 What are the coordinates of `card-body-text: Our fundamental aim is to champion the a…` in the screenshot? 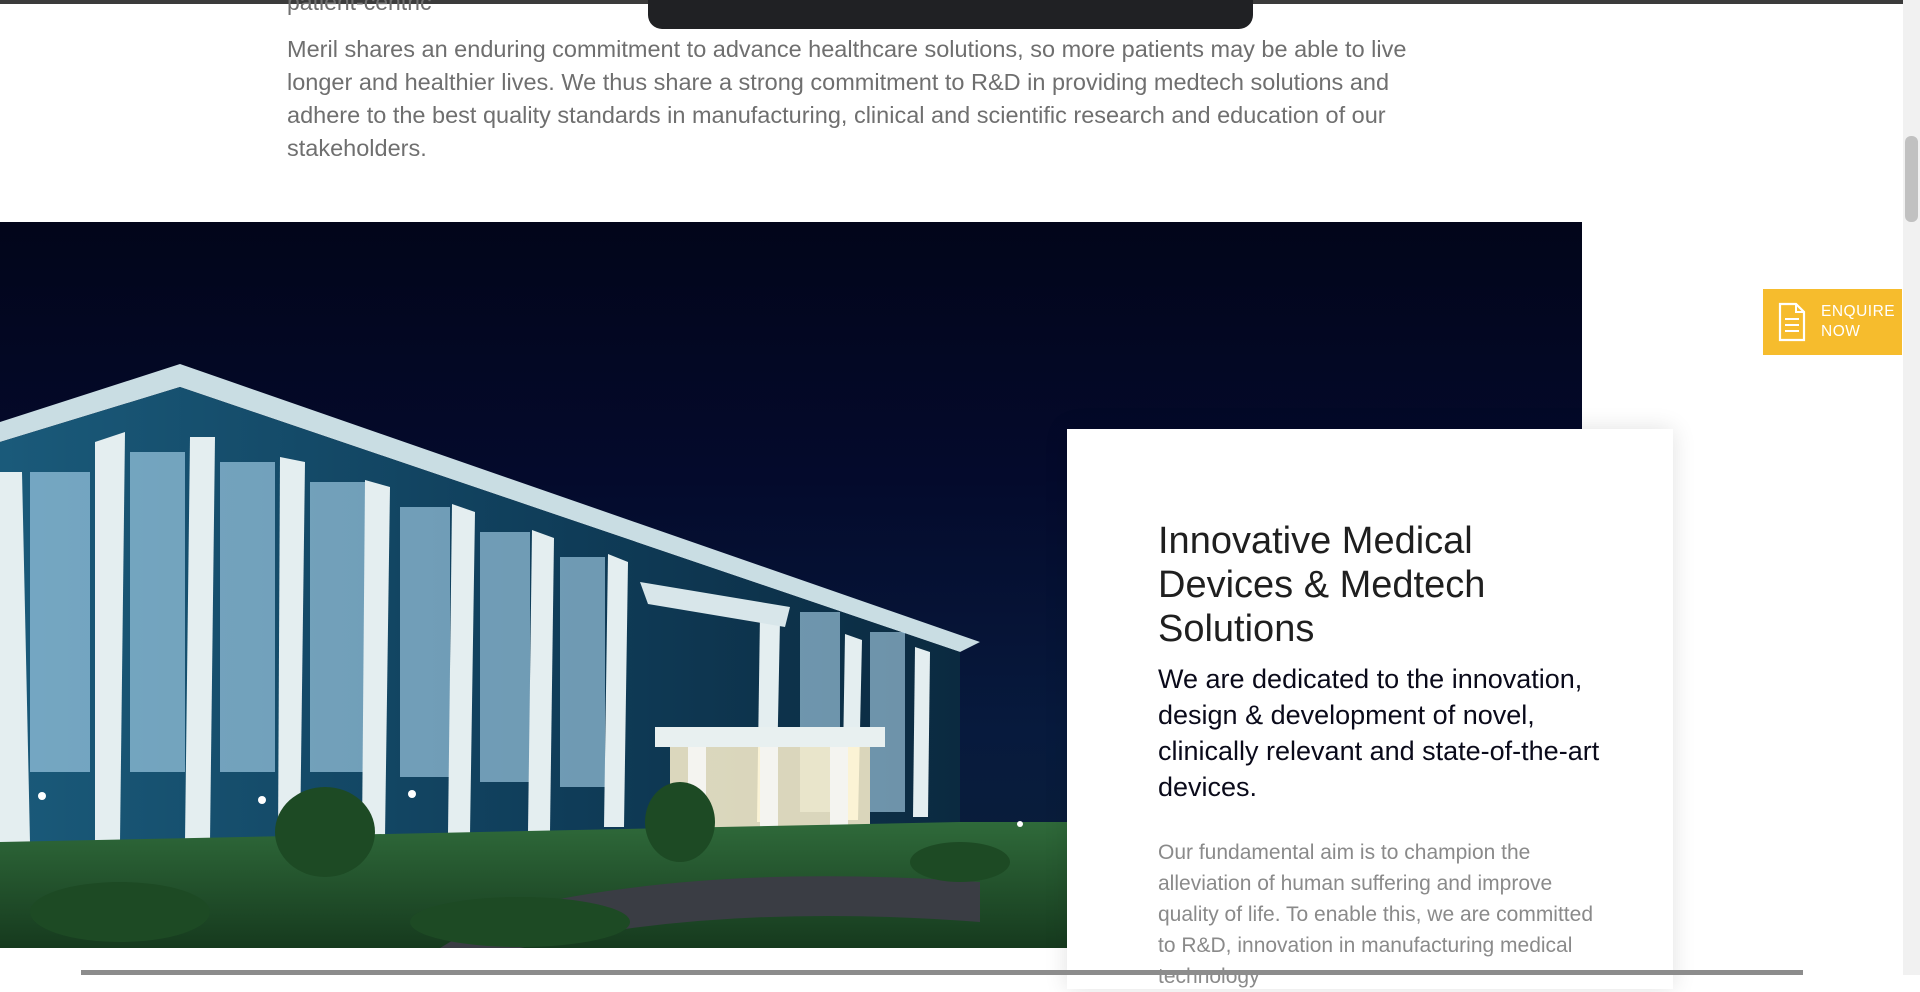 It's located at (1376, 914).